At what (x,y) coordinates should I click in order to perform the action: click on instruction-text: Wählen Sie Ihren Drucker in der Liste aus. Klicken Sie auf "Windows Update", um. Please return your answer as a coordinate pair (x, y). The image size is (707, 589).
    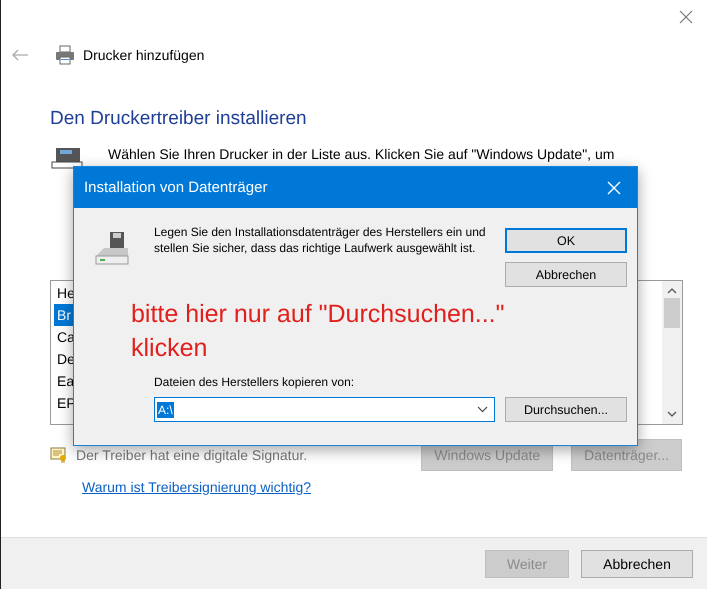
    Looking at the image, I should click on (361, 154).